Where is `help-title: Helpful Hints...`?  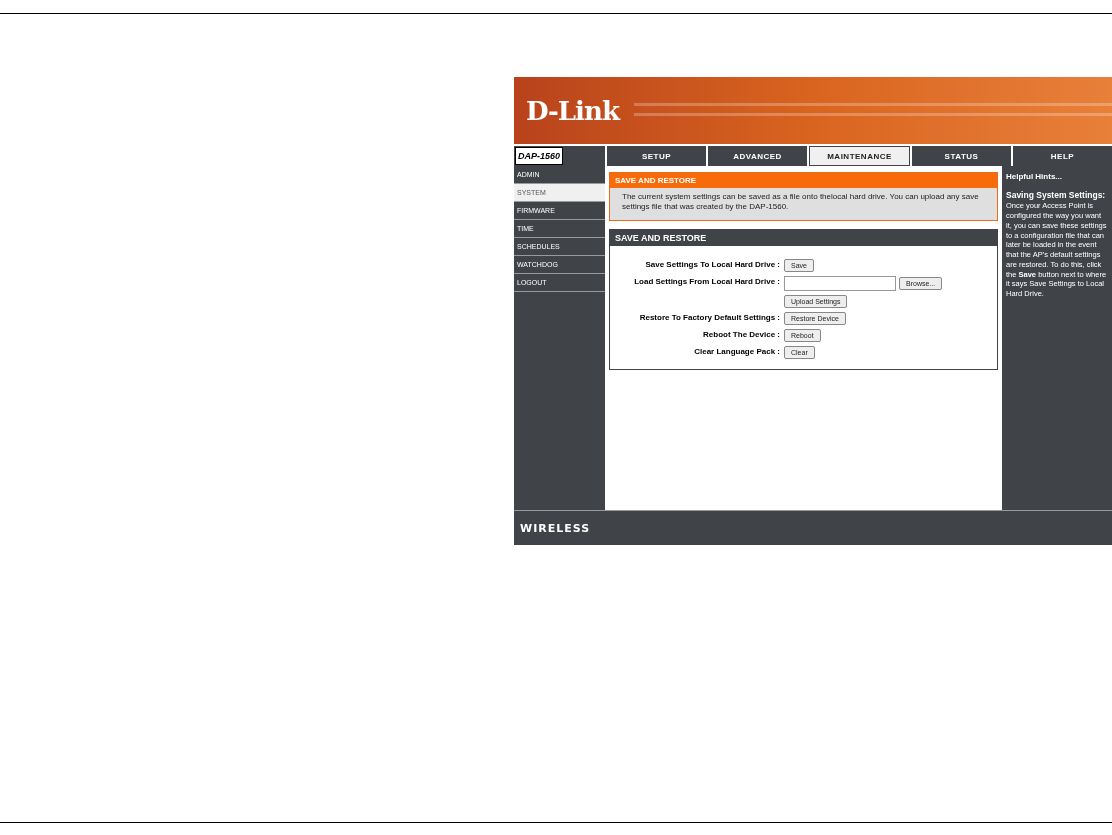
help-title: Helpful Hints... is located at coordinates (1034, 177).